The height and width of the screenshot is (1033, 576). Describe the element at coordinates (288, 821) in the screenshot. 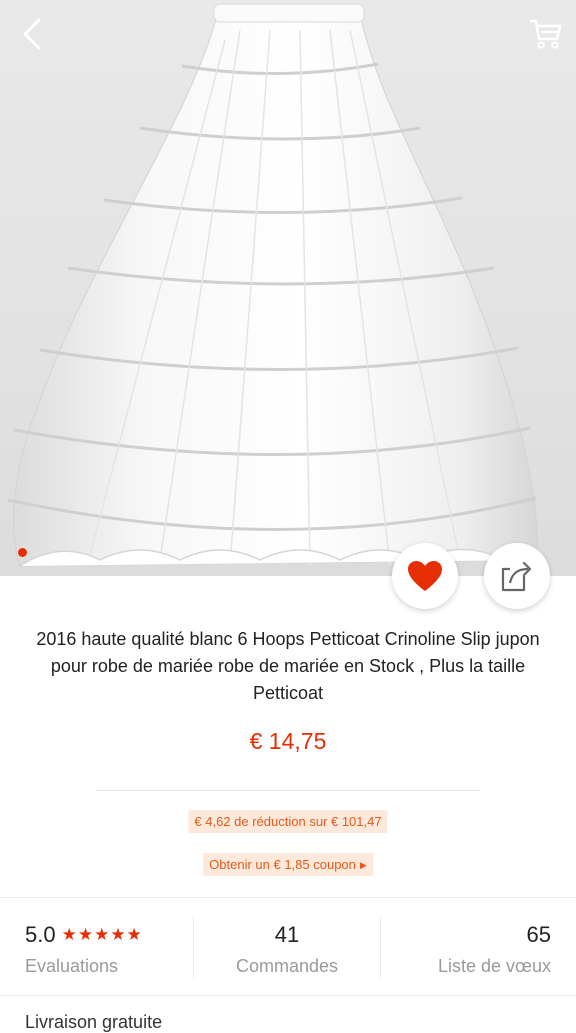

I see `discount-badge: € 4,62 de réduction sur € 101,47` at that location.